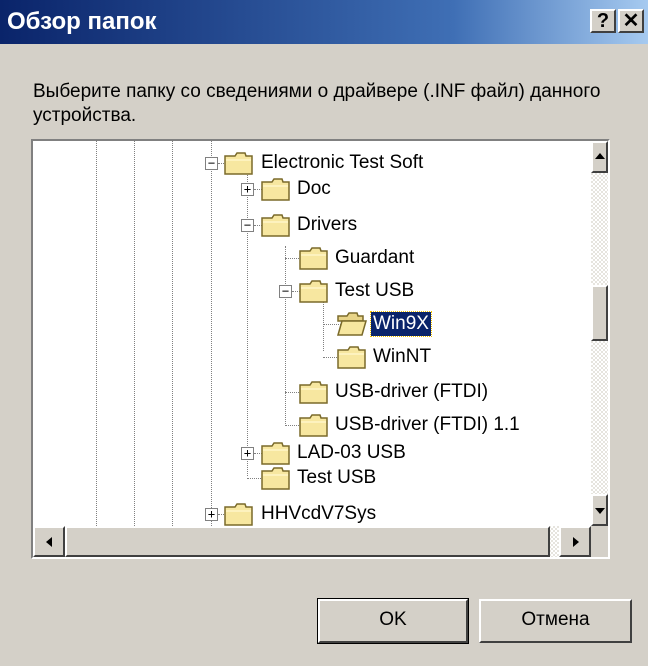 The image size is (648, 666). I want to click on horizontal-scrollbar, so click(312, 541).